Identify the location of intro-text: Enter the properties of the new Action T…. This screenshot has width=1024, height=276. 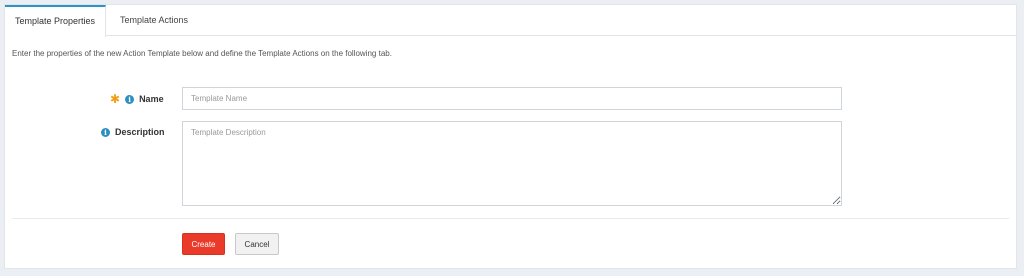
(202, 53).